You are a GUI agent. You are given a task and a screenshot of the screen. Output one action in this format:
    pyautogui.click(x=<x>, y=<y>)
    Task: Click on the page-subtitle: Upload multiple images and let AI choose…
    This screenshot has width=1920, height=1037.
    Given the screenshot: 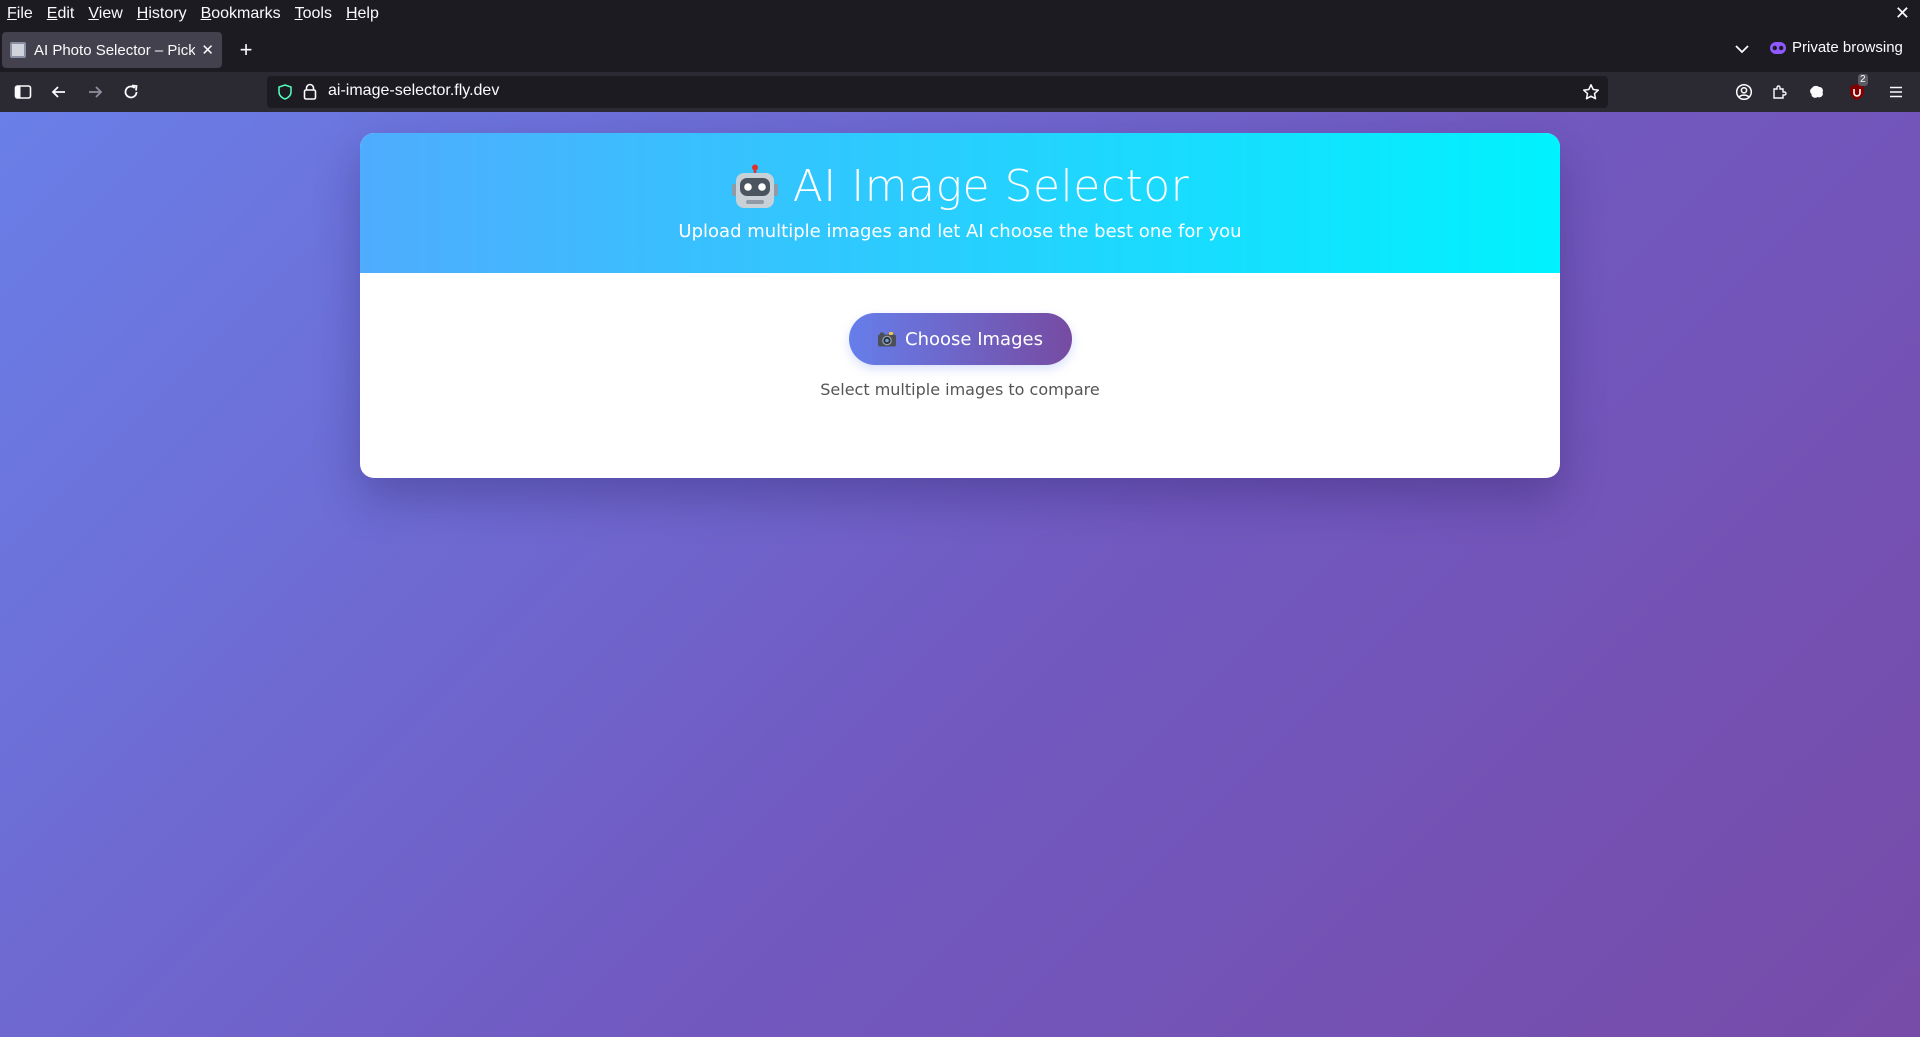 What is the action you would take?
    pyautogui.click(x=960, y=231)
    